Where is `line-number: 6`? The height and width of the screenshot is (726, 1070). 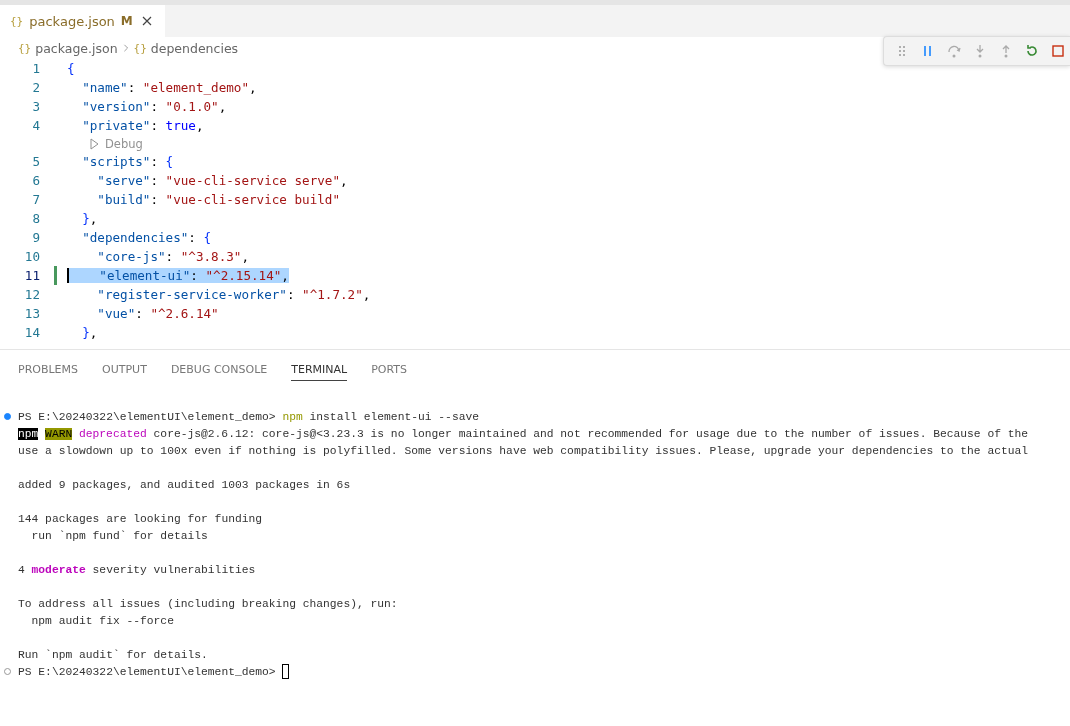 line-number: 6 is located at coordinates (35, 180).